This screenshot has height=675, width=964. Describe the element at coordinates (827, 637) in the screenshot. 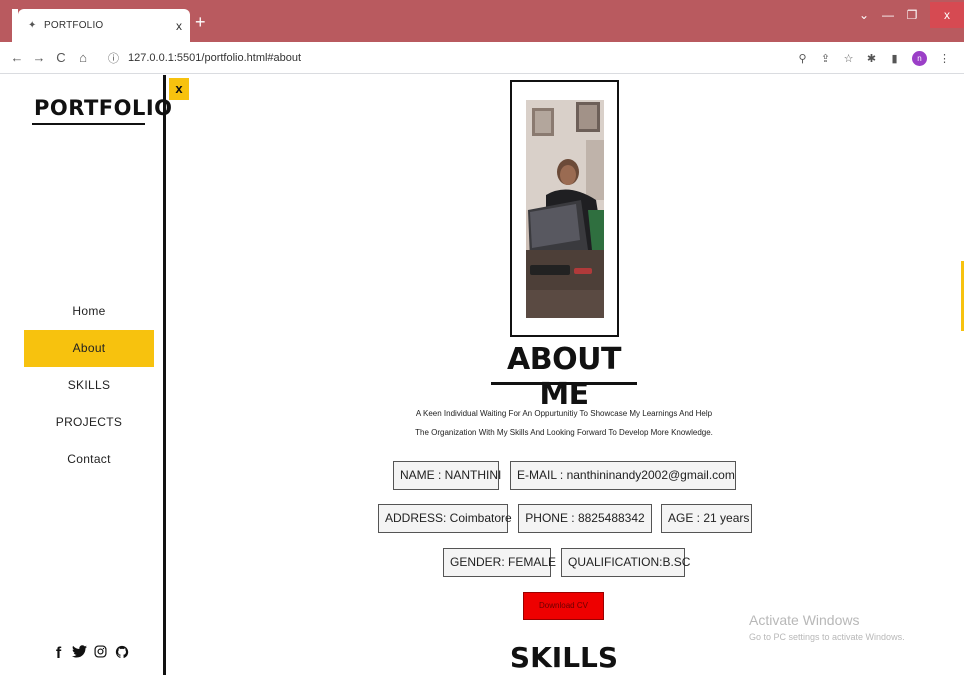

I see `watermark-subtitle: Go to PC settings to activate Windows.` at that location.